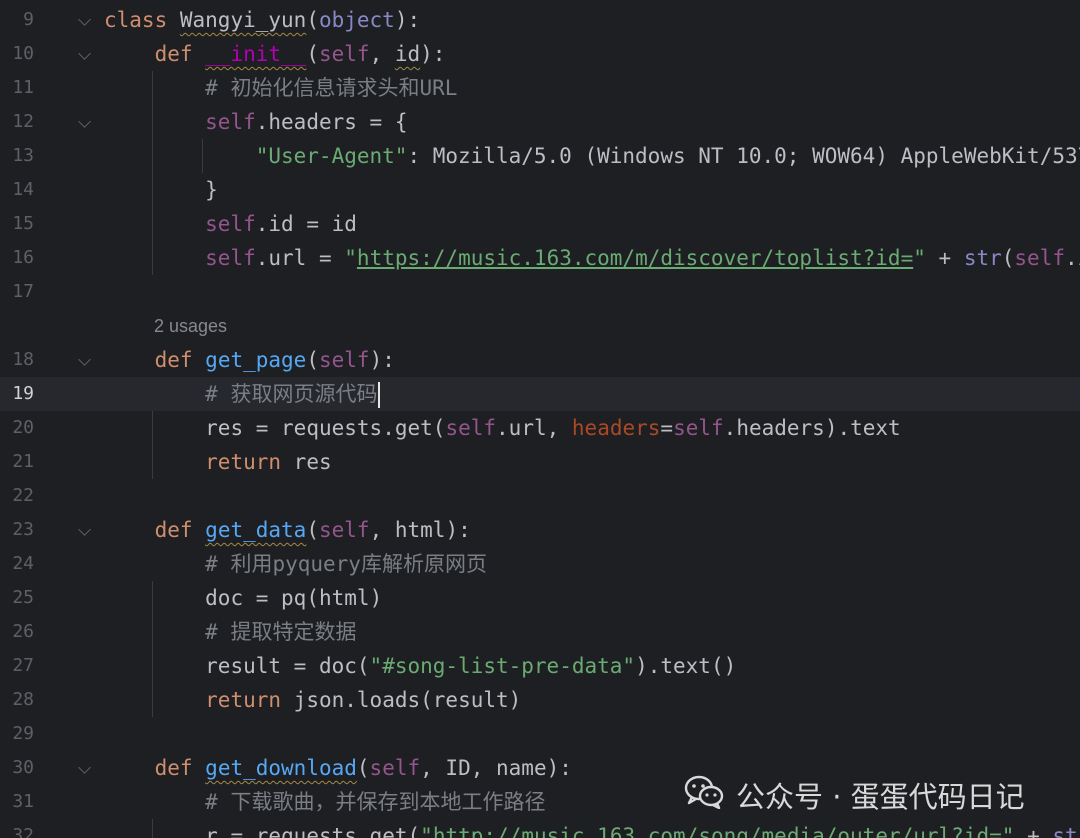 Image resolution: width=1080 pixels, height=838 pixels. Describe the element at coordinates (294, 598) in the screenshot. I see `code-text: doc = pq(html)` at that location.